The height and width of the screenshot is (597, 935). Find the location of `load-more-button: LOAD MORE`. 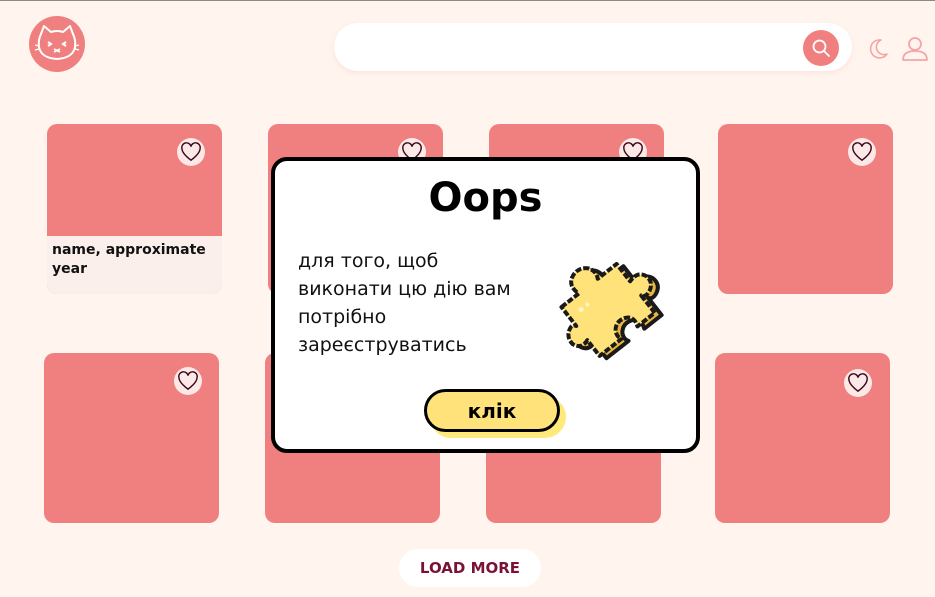

load-more-button: LOAD MORE is located at coordinates (470, 568).